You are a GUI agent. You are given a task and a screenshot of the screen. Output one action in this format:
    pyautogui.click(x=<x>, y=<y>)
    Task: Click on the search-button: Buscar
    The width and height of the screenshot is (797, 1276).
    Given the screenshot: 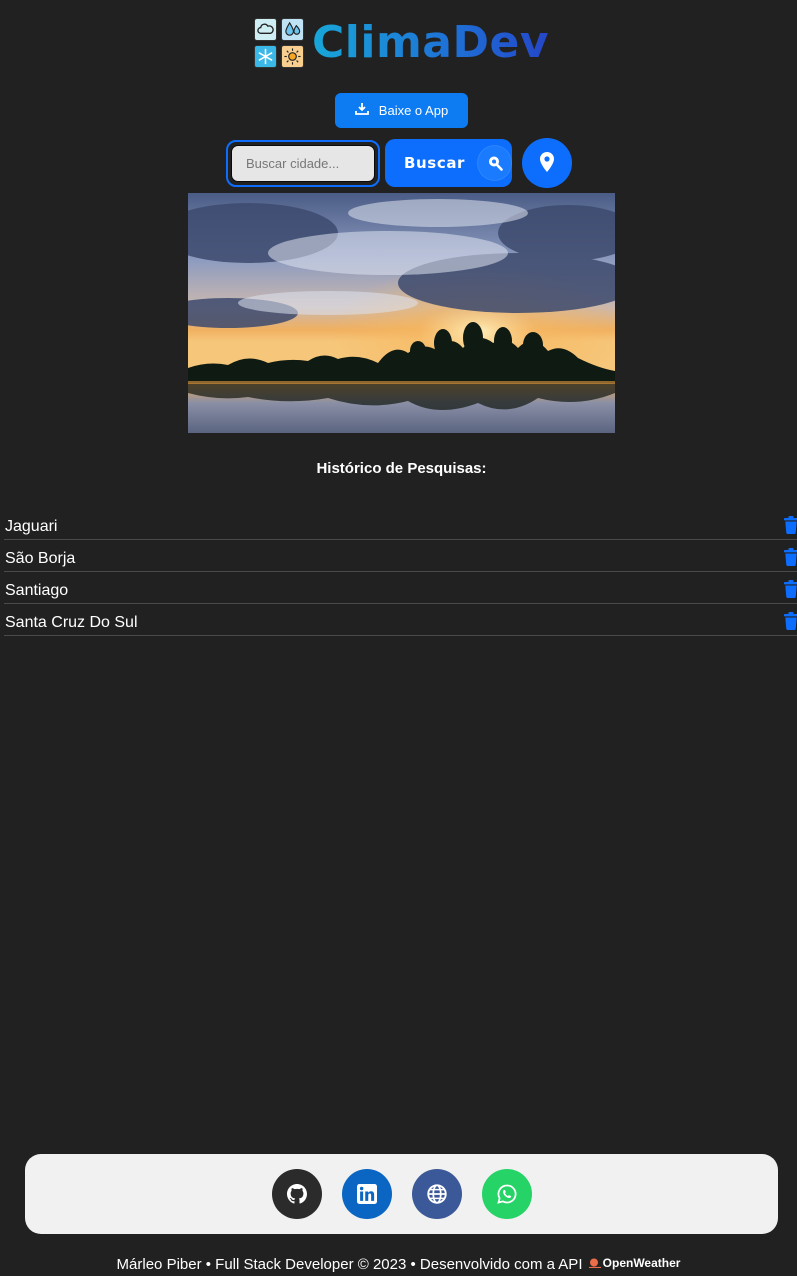 What is the action you would take?
    pyautogui.click(x=448, y=163)
    